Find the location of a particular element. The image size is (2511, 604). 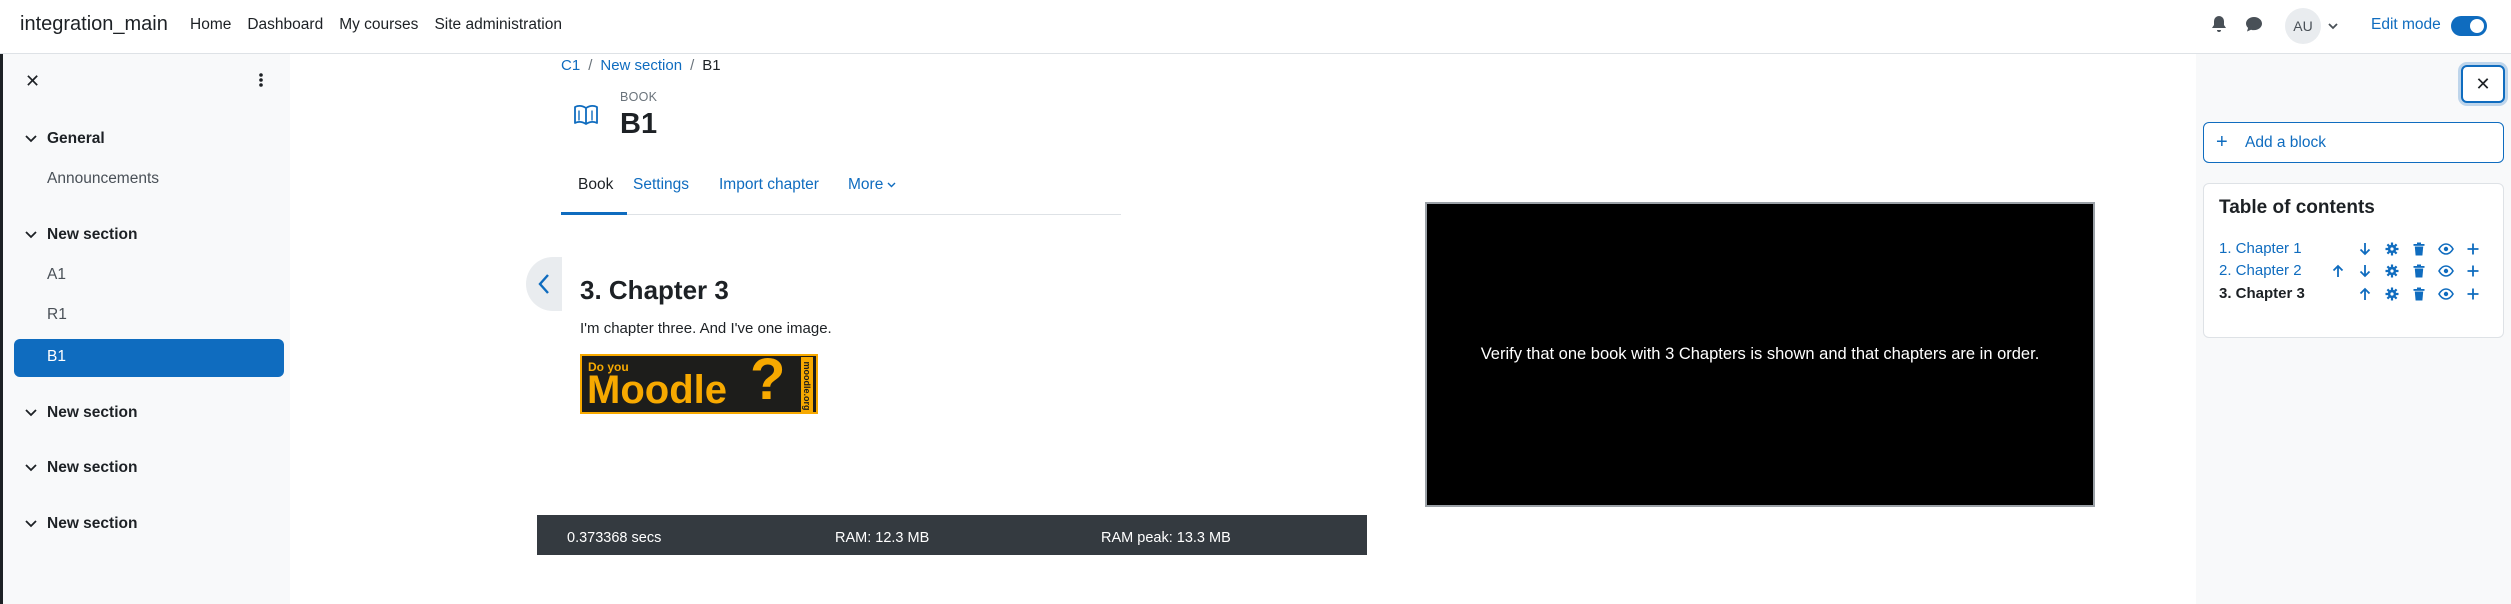

chevron-left-icon is located at coordinates (543, 284).